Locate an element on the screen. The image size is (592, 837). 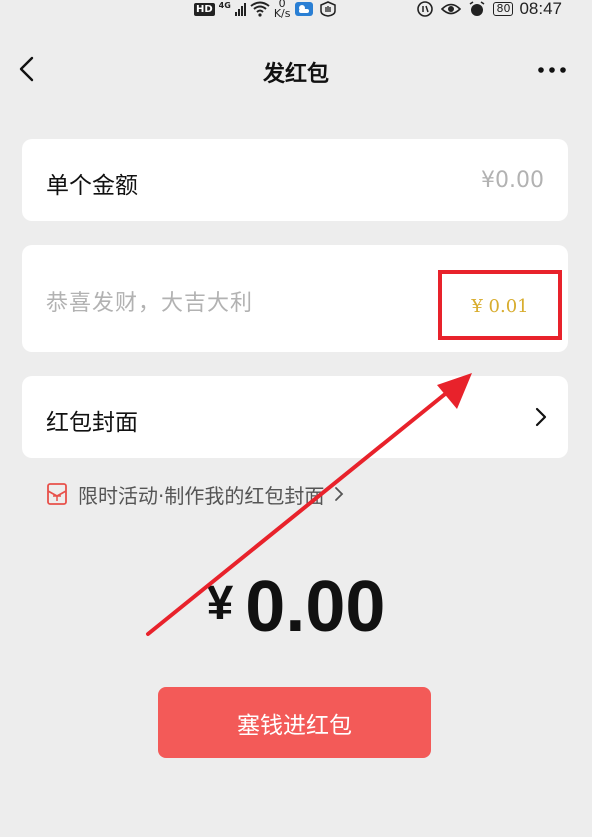
status-bar-left: HD 4G 0 K/s is located at coordinates (266, 9).